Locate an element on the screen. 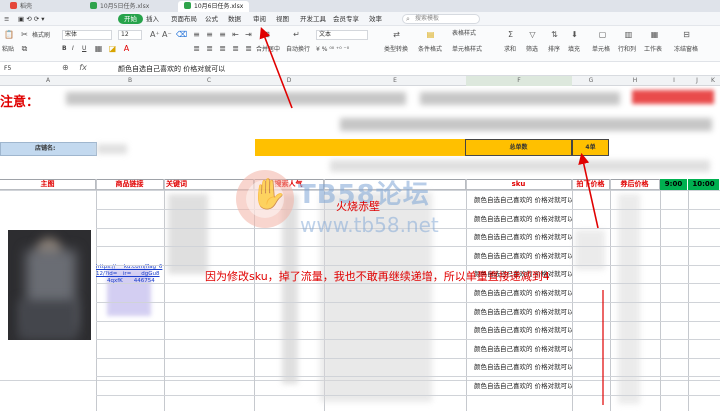 The width and height of the screenshot is (720, 411). name-box: F5 is located at coordinates (30, 69).